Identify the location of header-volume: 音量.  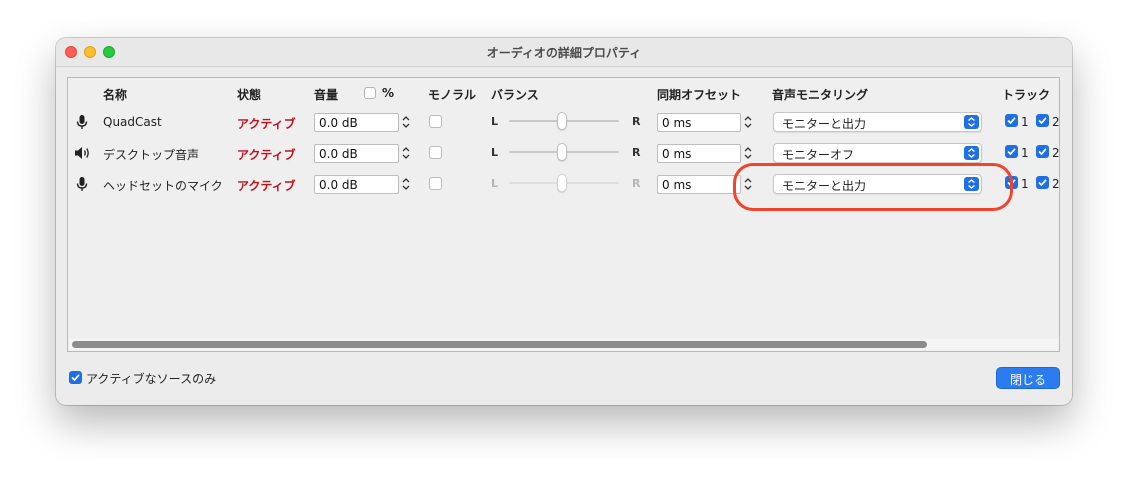
(326, 95).